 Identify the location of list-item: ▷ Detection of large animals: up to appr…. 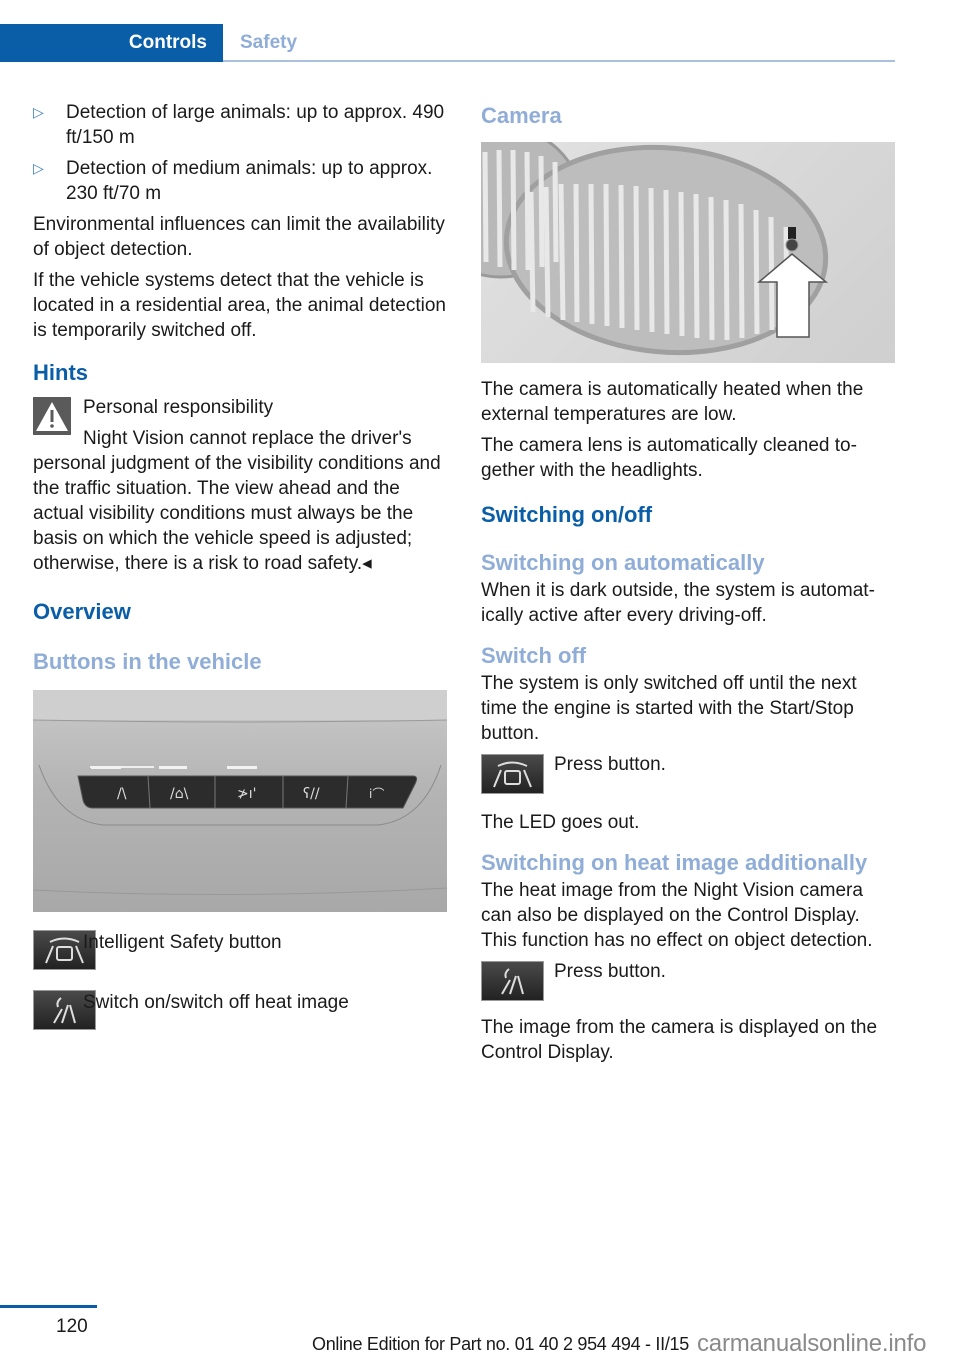
(240, 125).